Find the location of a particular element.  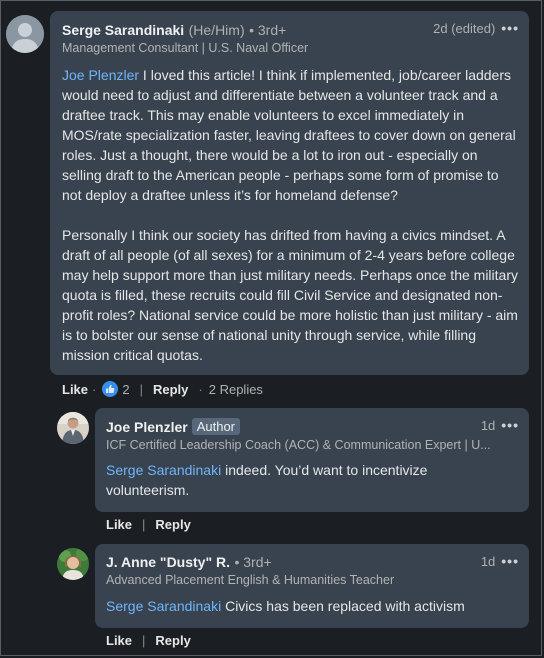

mention-link: Joe Plenzler is located at coordinates (100, 75).